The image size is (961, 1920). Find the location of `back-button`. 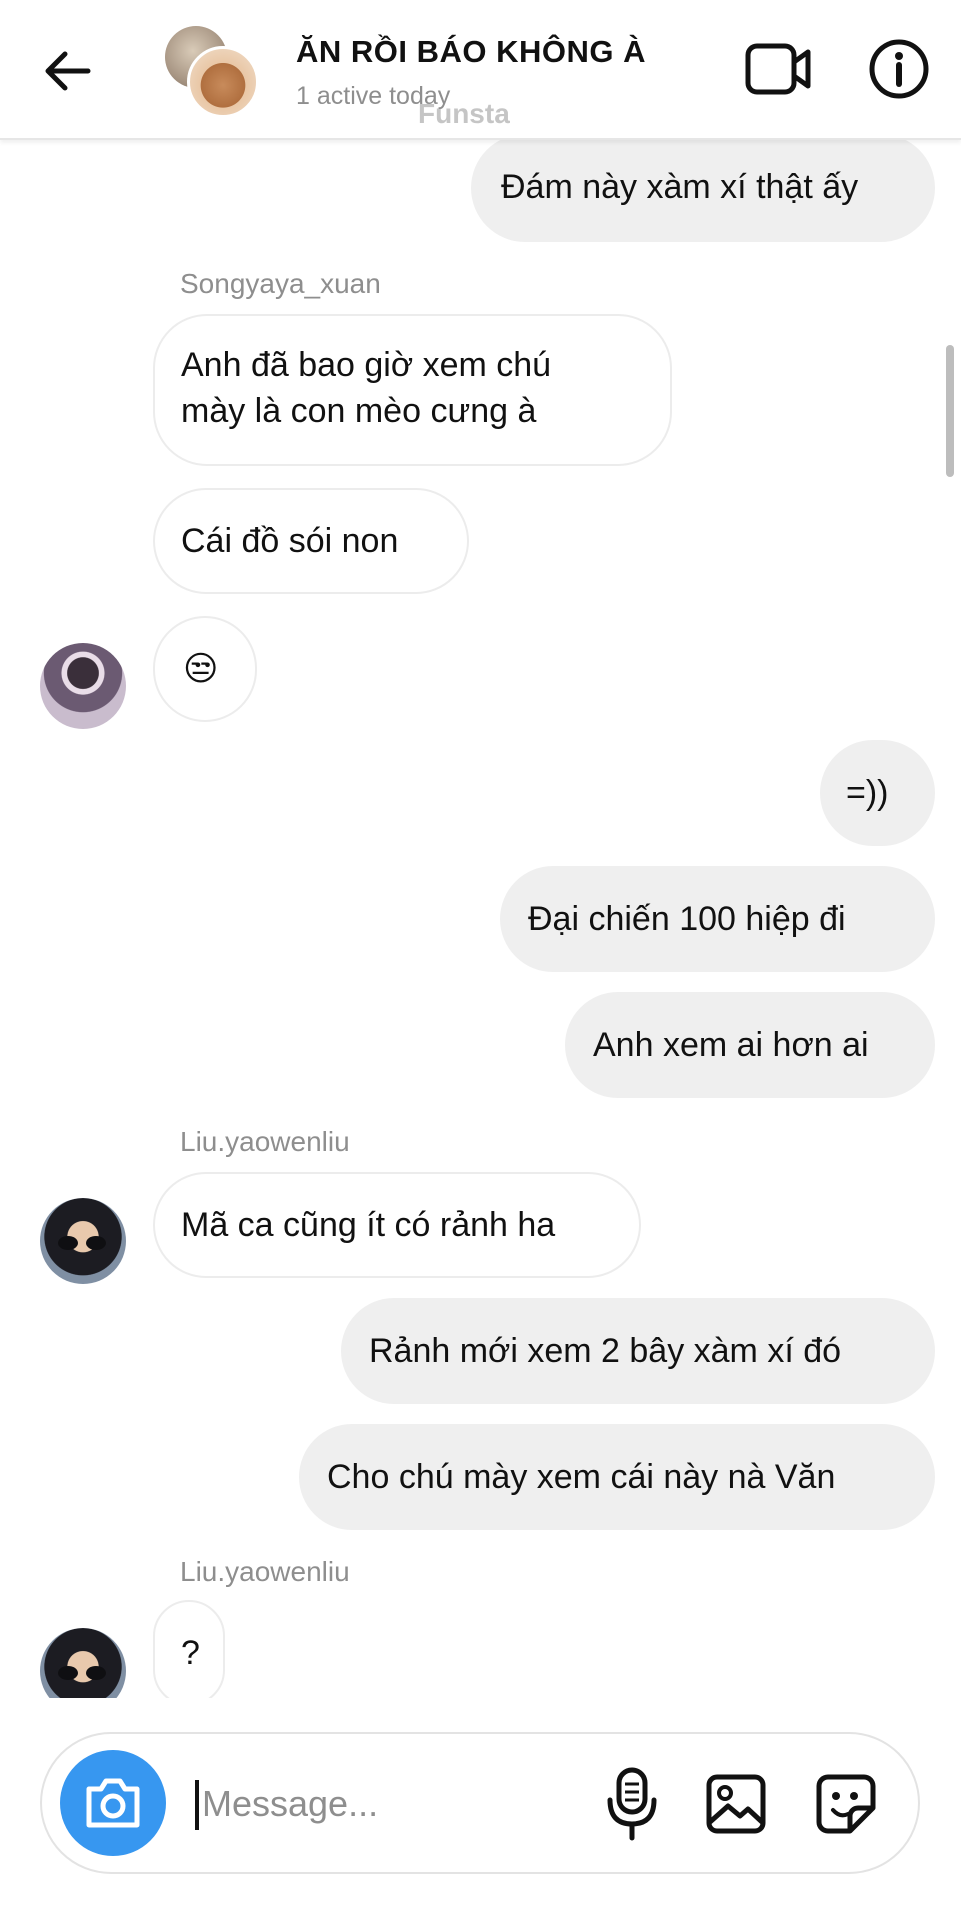

back-button is located at coordinates (68, 70).